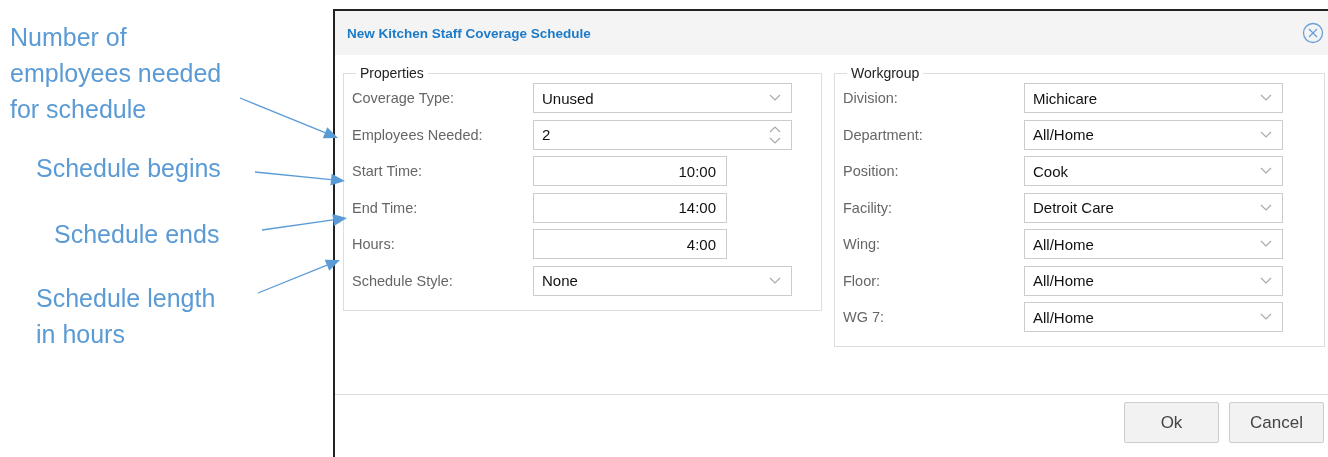  I want to click on group-legend: Workgroup, so click(885, 73).